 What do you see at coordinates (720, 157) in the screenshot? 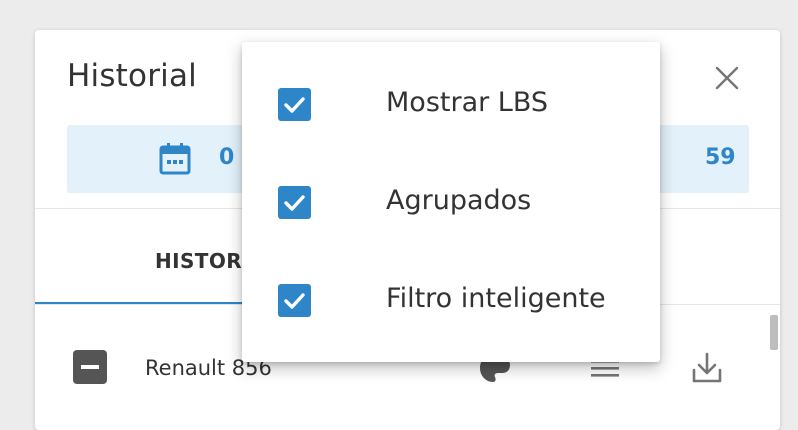
I see `date-end-text: 59` at bounding box center [720, 157].